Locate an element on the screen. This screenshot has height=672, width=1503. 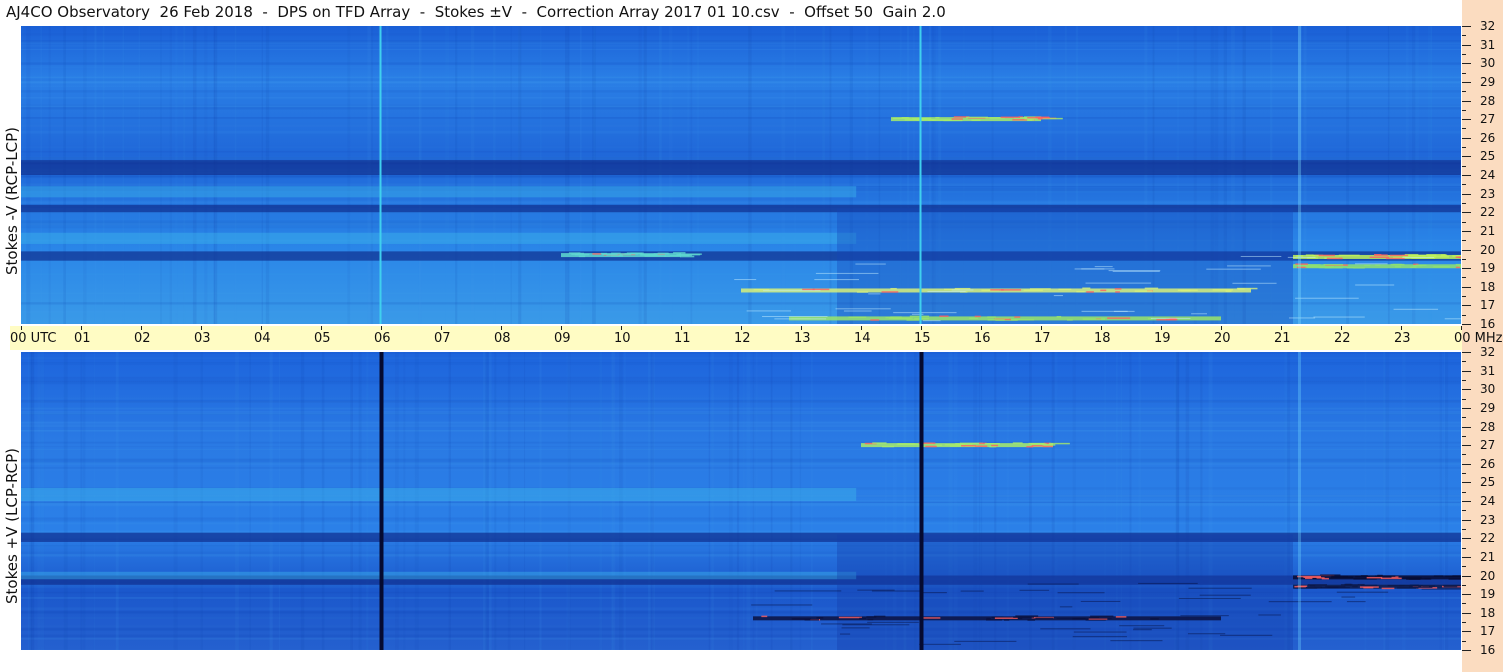
time-tick-label: 13 is located at coordinates (802, 338).